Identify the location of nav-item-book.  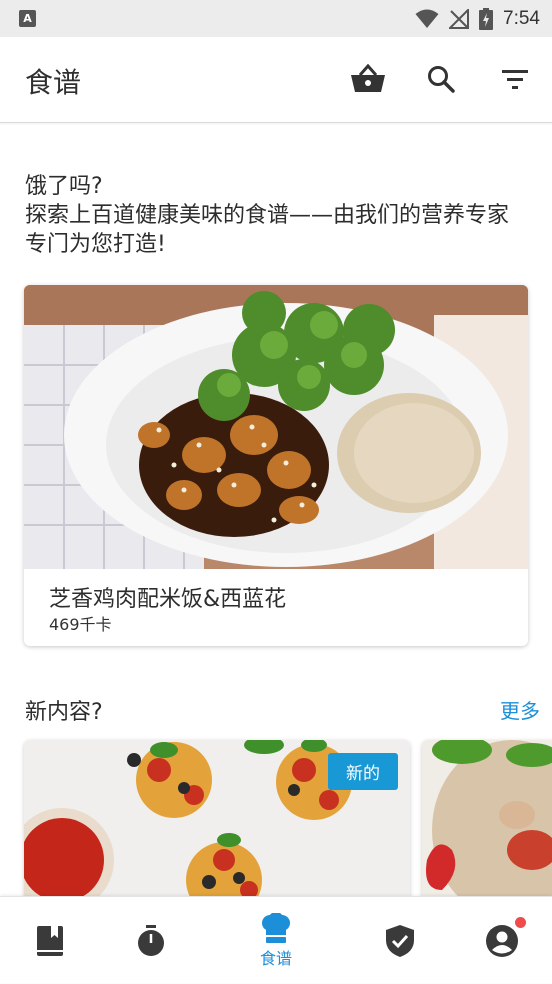
(50, 940).